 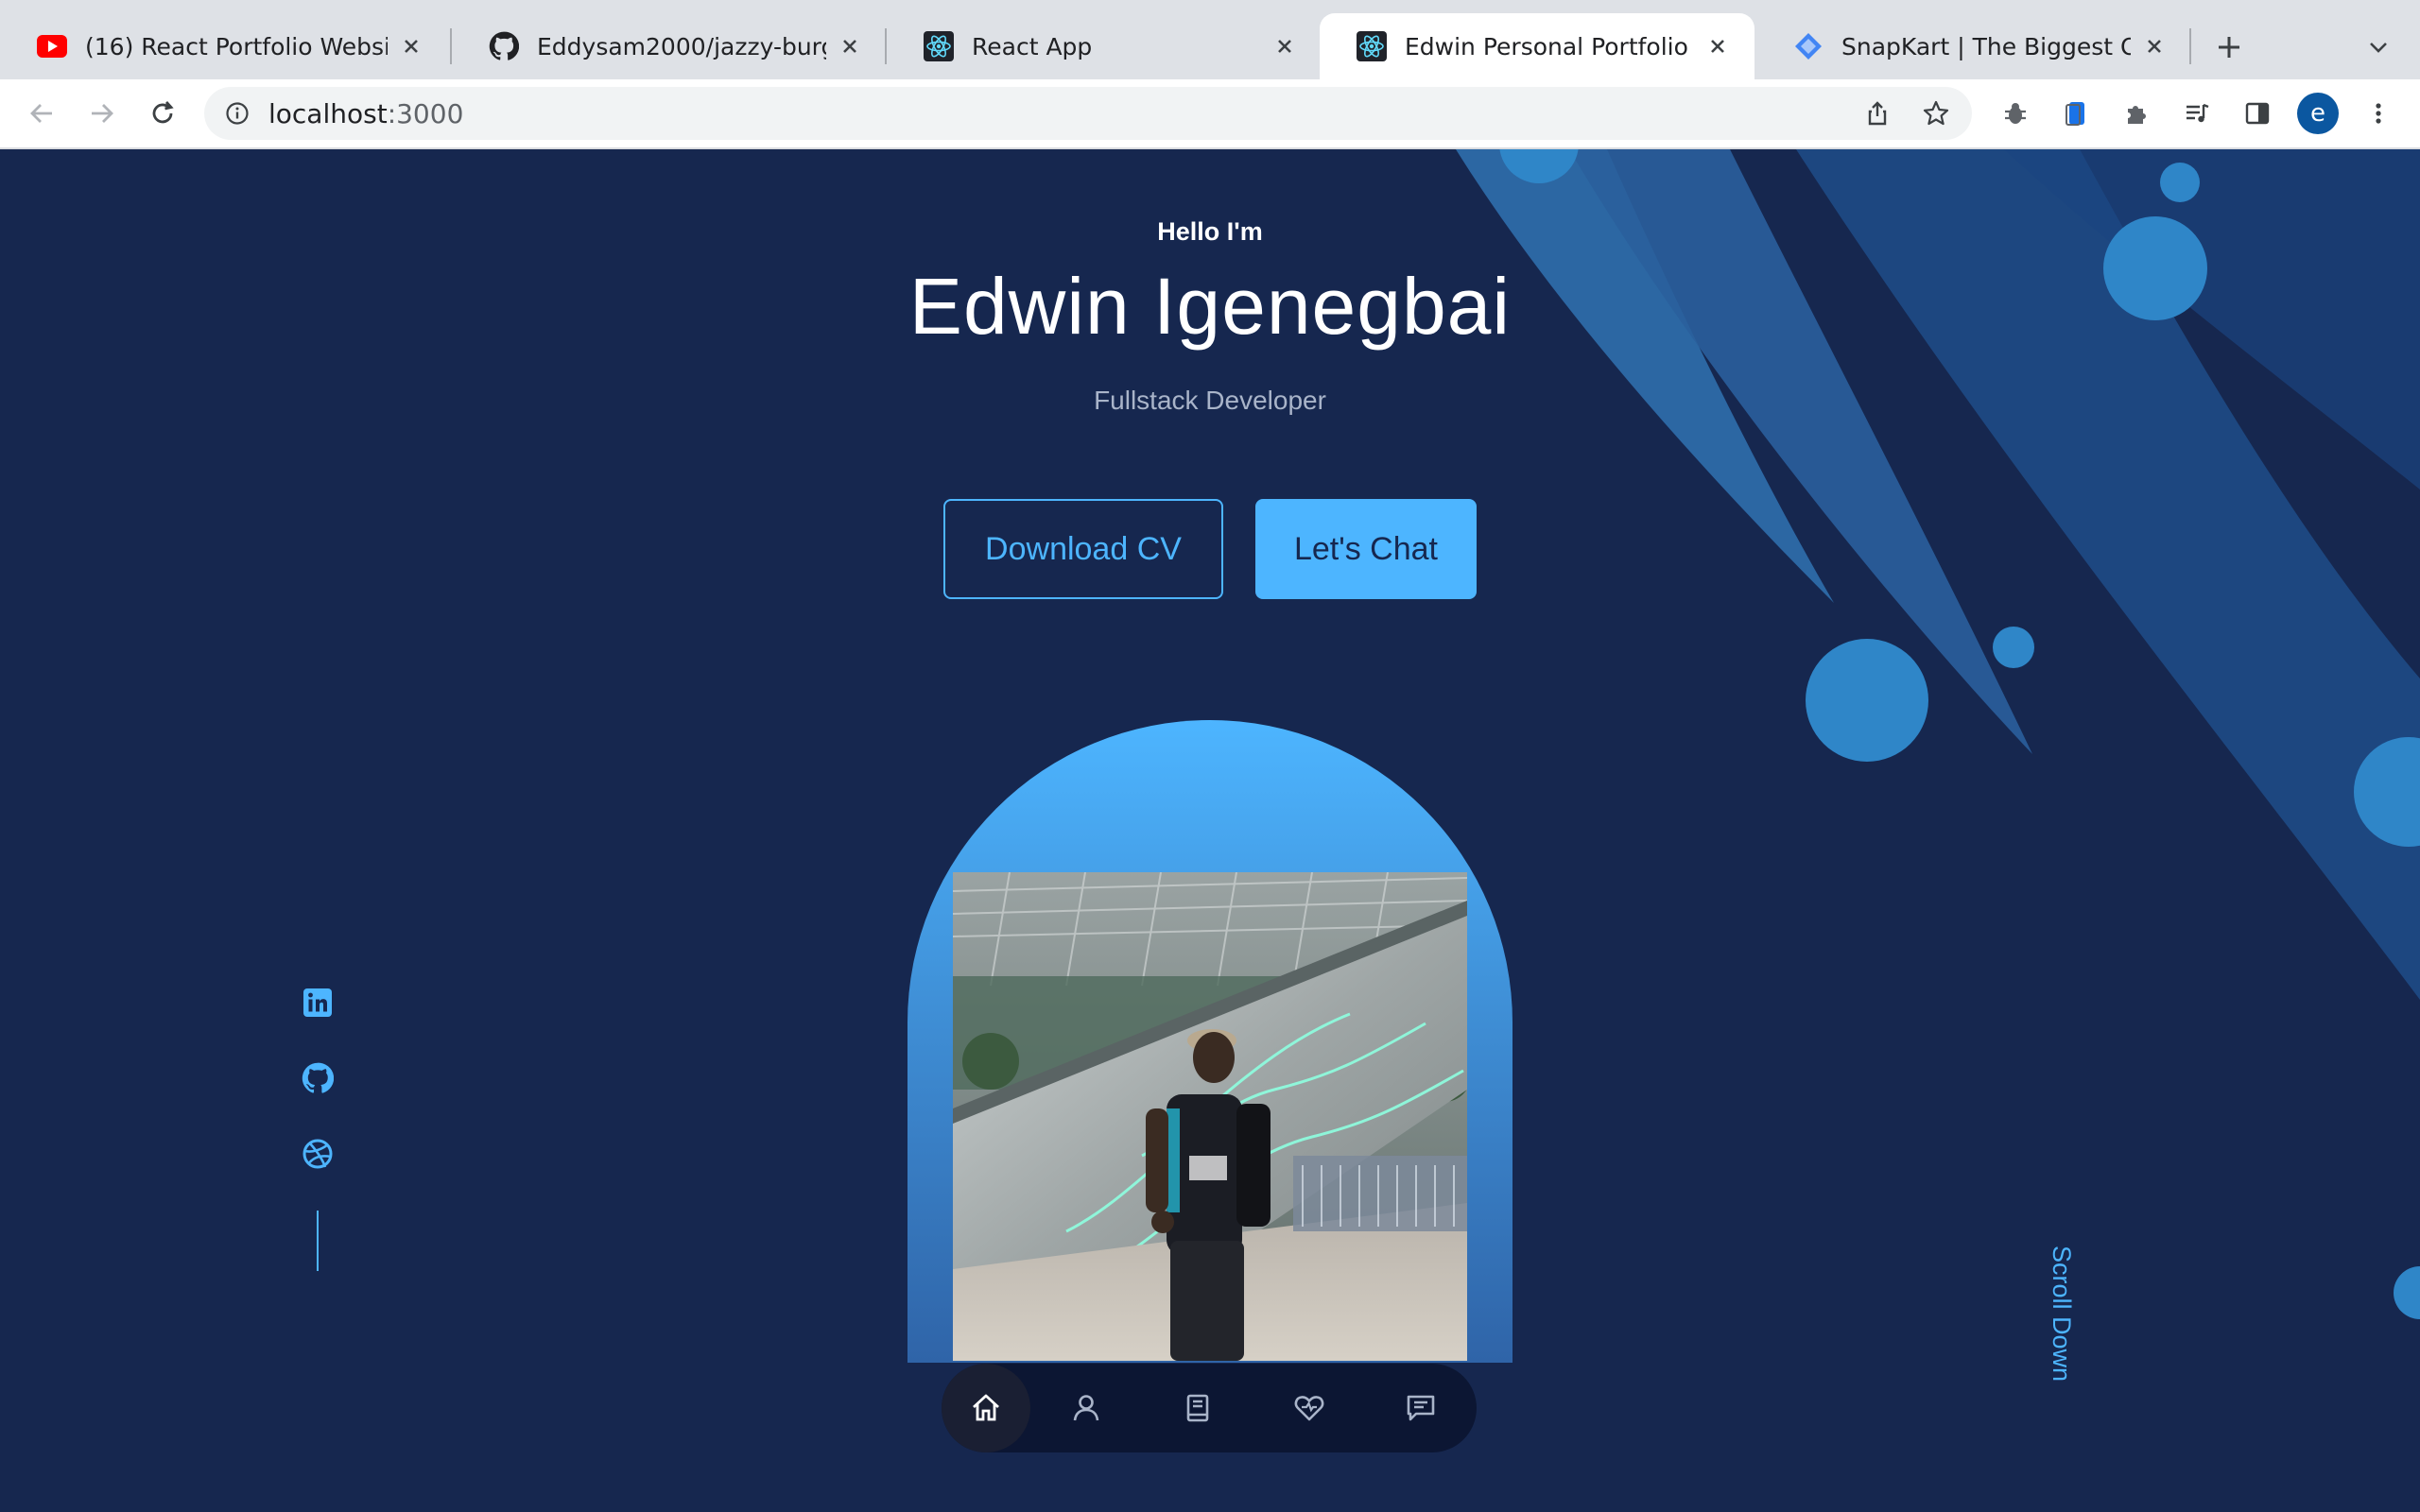 What do you see at coordinates (162, 113) in the screenshot?
I see `reload-button` at bounding box center [162, 113].